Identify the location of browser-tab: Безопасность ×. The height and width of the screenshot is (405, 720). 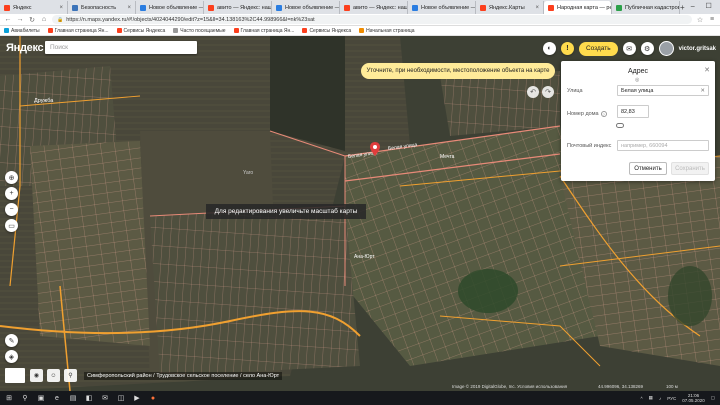
(102, 7).